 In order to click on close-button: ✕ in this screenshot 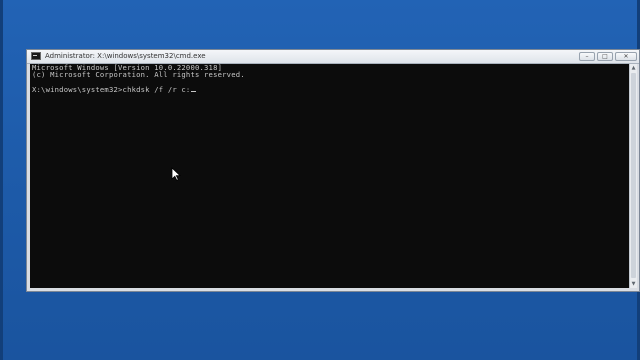, I will do `click(626, 56)`.